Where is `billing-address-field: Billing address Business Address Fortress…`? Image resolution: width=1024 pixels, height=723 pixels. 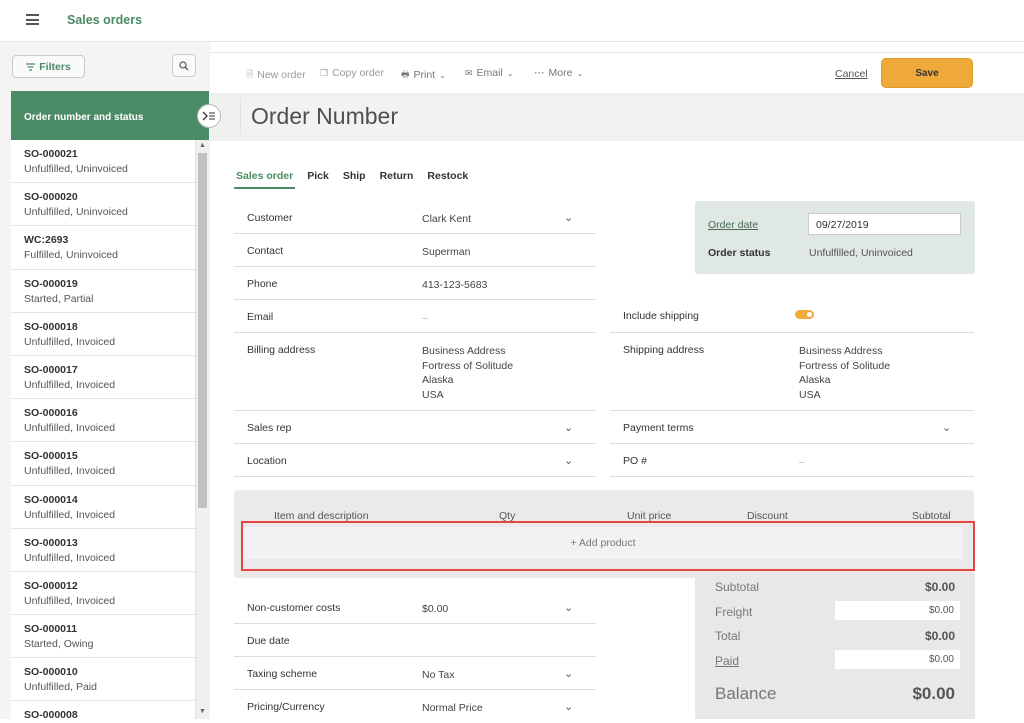
billing-address-field: Billing address Business Address Fortress… is located at coordinates (415, 372).